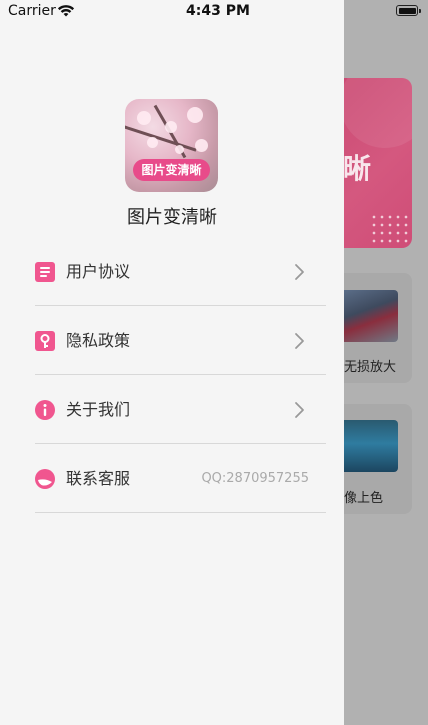 The image size is (428, 725). What do you see at coordinates (66, 12) in the screenshot?
I see `wifi-icon` at bounding box center [66, 12].